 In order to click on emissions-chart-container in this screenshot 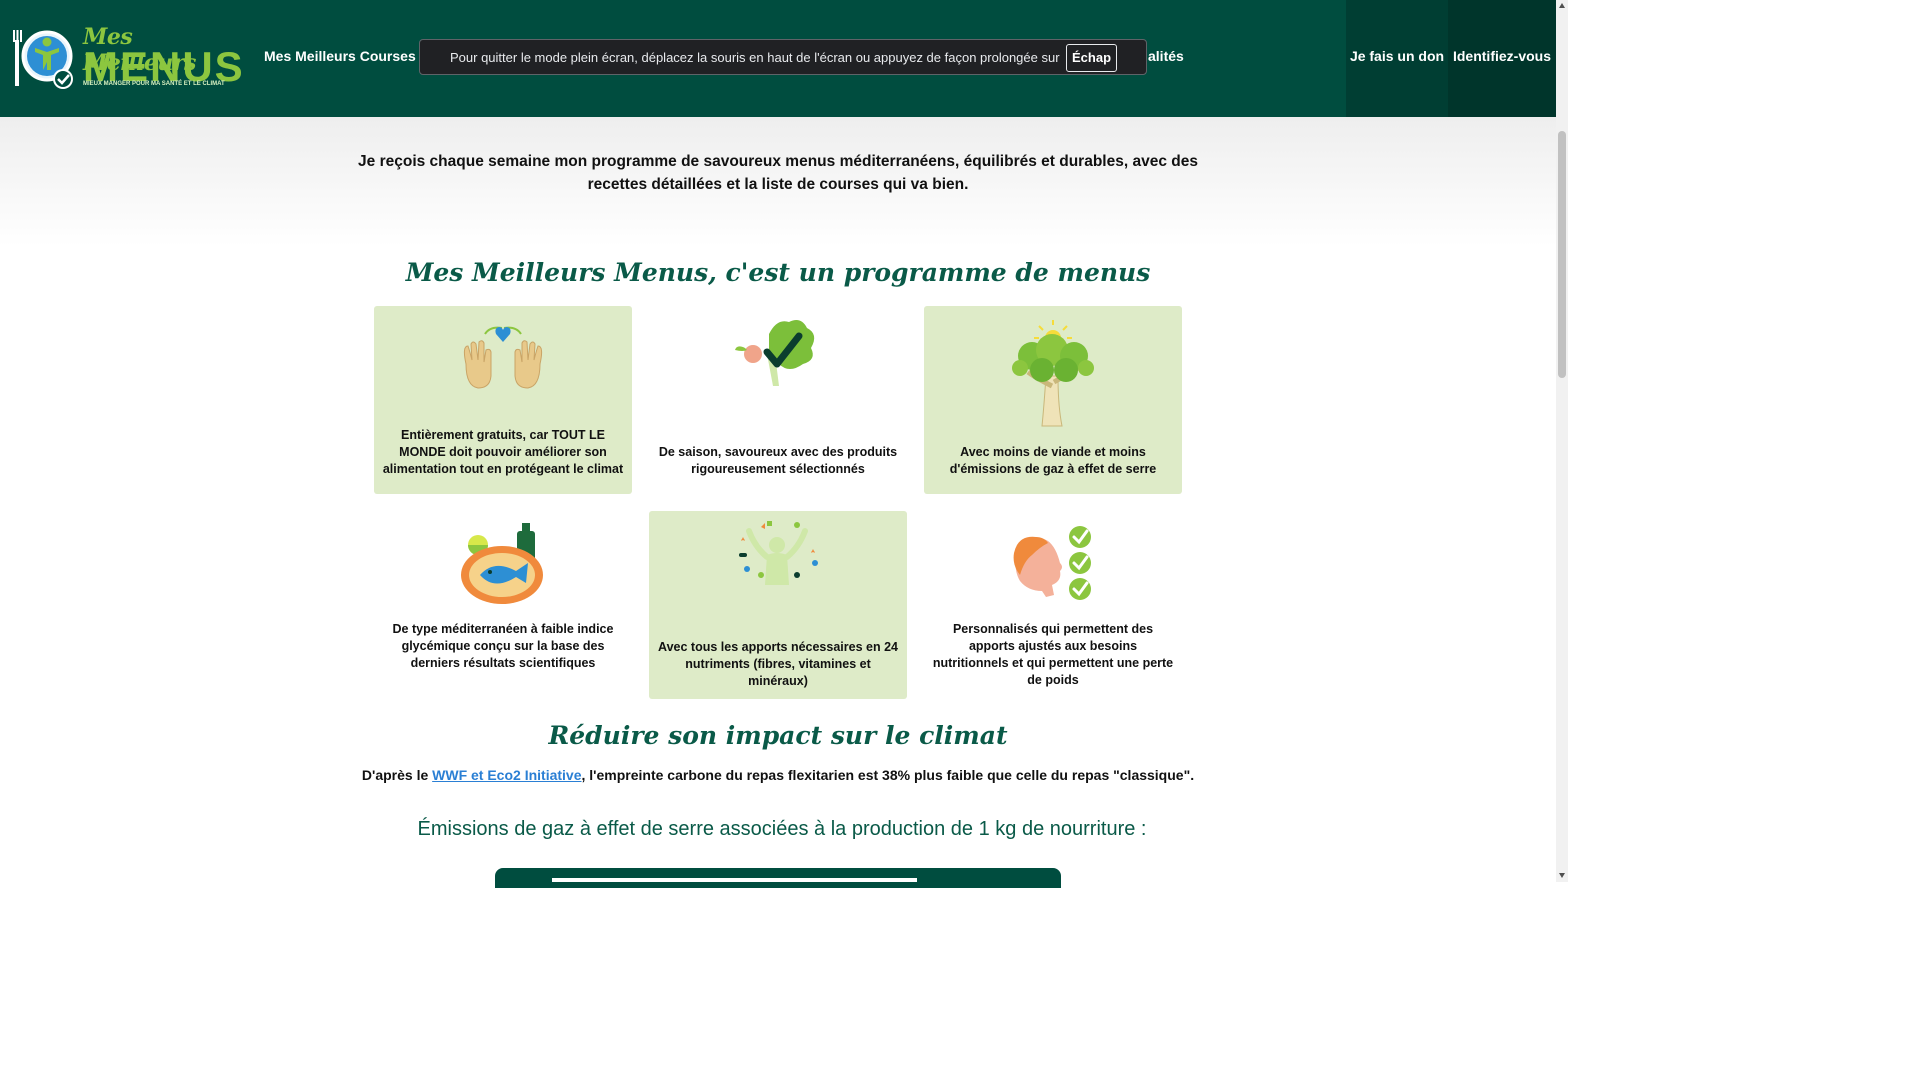, I will do `click(778, 878)`.